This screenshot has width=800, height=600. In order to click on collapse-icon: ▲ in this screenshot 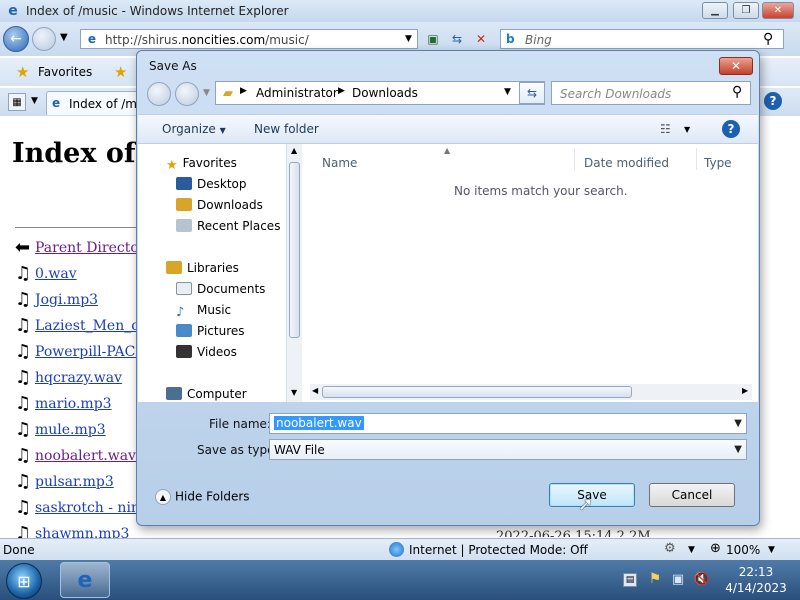, I will do `click(163, 497)`.